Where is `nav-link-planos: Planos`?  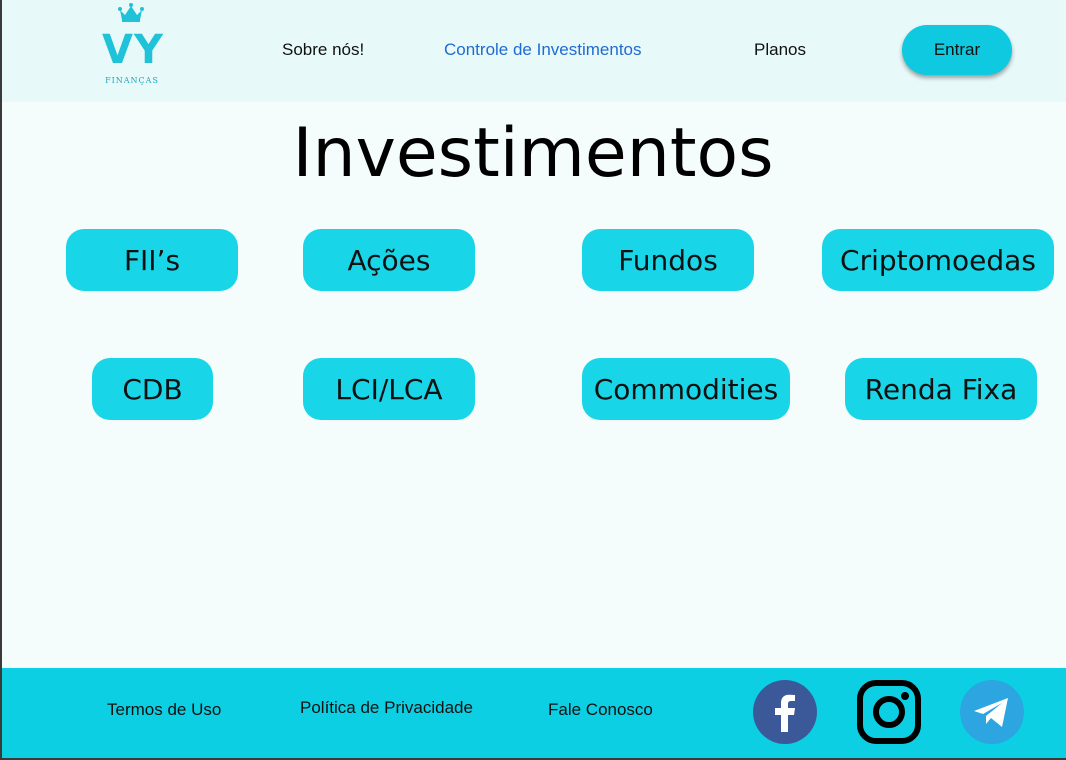 nav-link-planos: Planos is located at coordinates (780, 50).